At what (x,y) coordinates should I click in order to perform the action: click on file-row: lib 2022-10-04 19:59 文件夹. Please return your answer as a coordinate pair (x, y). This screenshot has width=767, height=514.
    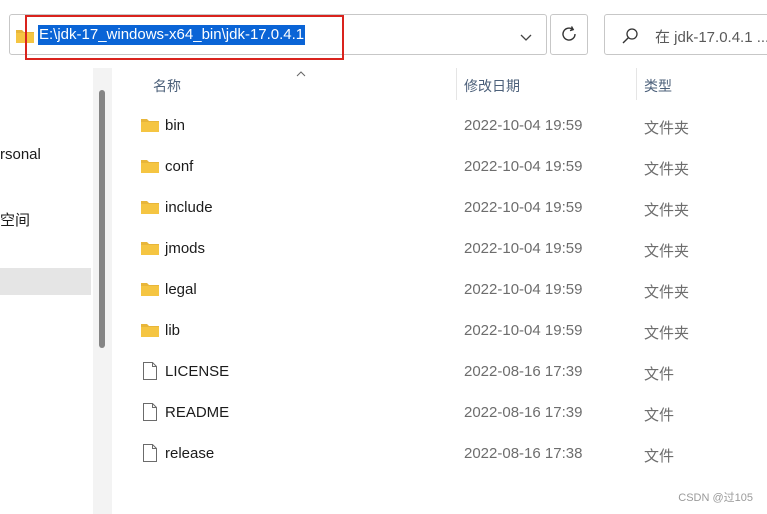
    Looking at the image, I should click on (439, 331).